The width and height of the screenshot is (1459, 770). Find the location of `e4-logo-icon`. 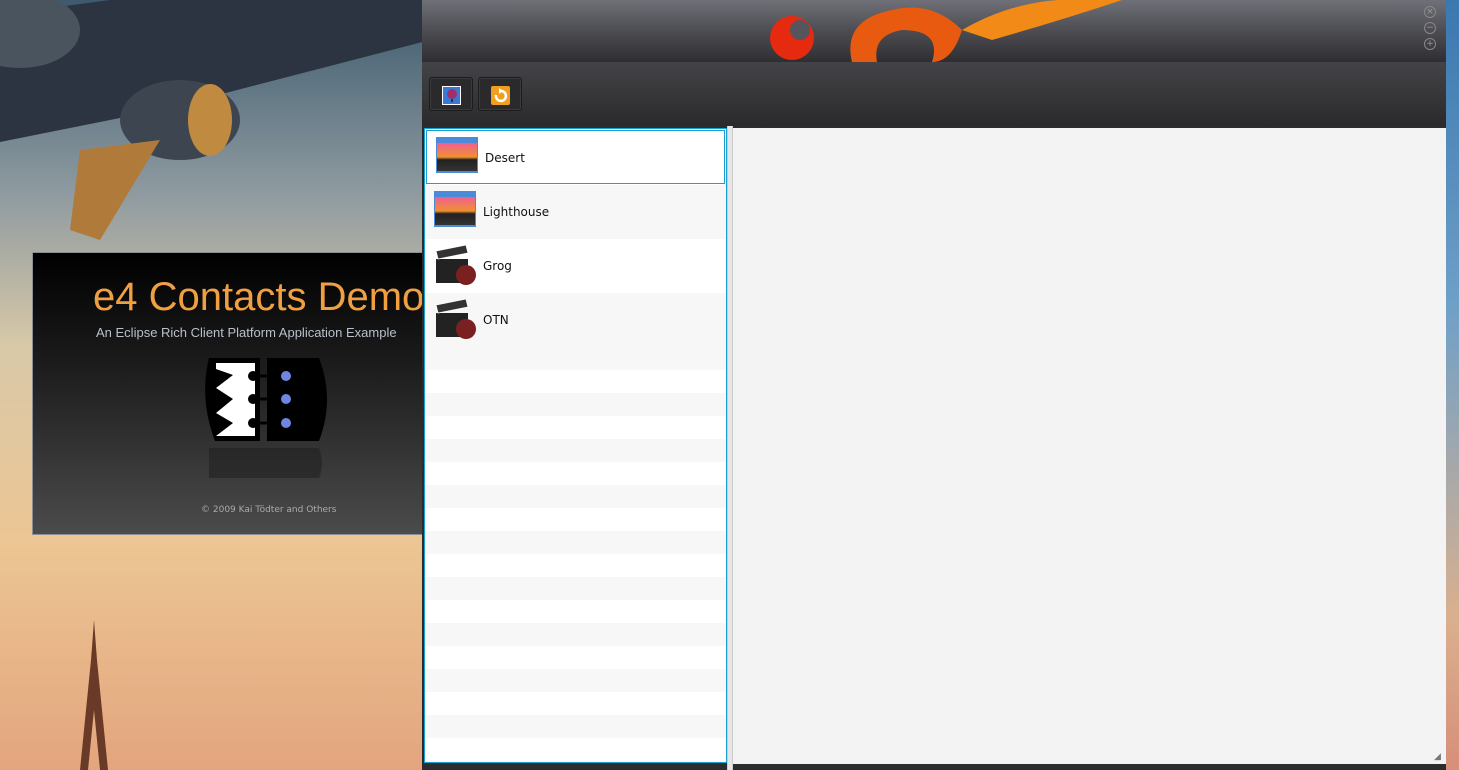

e4-logo-icon is located at coordinates (266, 418).